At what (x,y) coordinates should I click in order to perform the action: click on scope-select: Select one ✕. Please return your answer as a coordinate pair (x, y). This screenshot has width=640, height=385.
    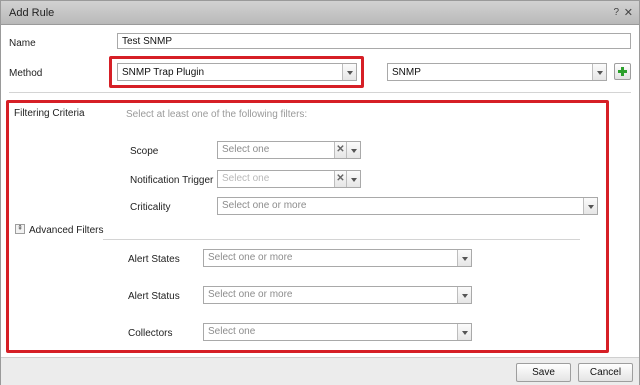
    Looking at the image, I should click on (289, 150).